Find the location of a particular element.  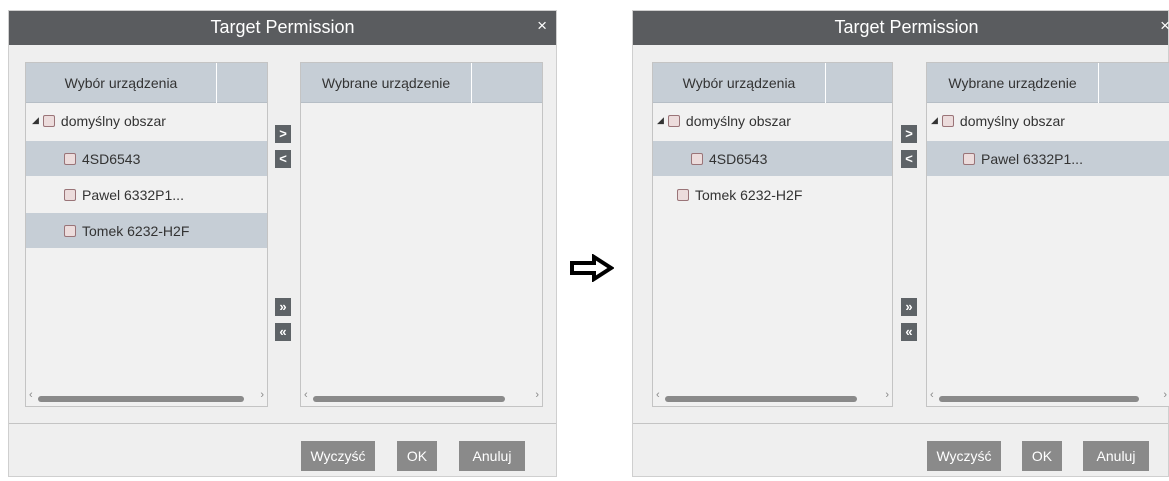

transition-arrow-icon is located at coordinates (592, 268).